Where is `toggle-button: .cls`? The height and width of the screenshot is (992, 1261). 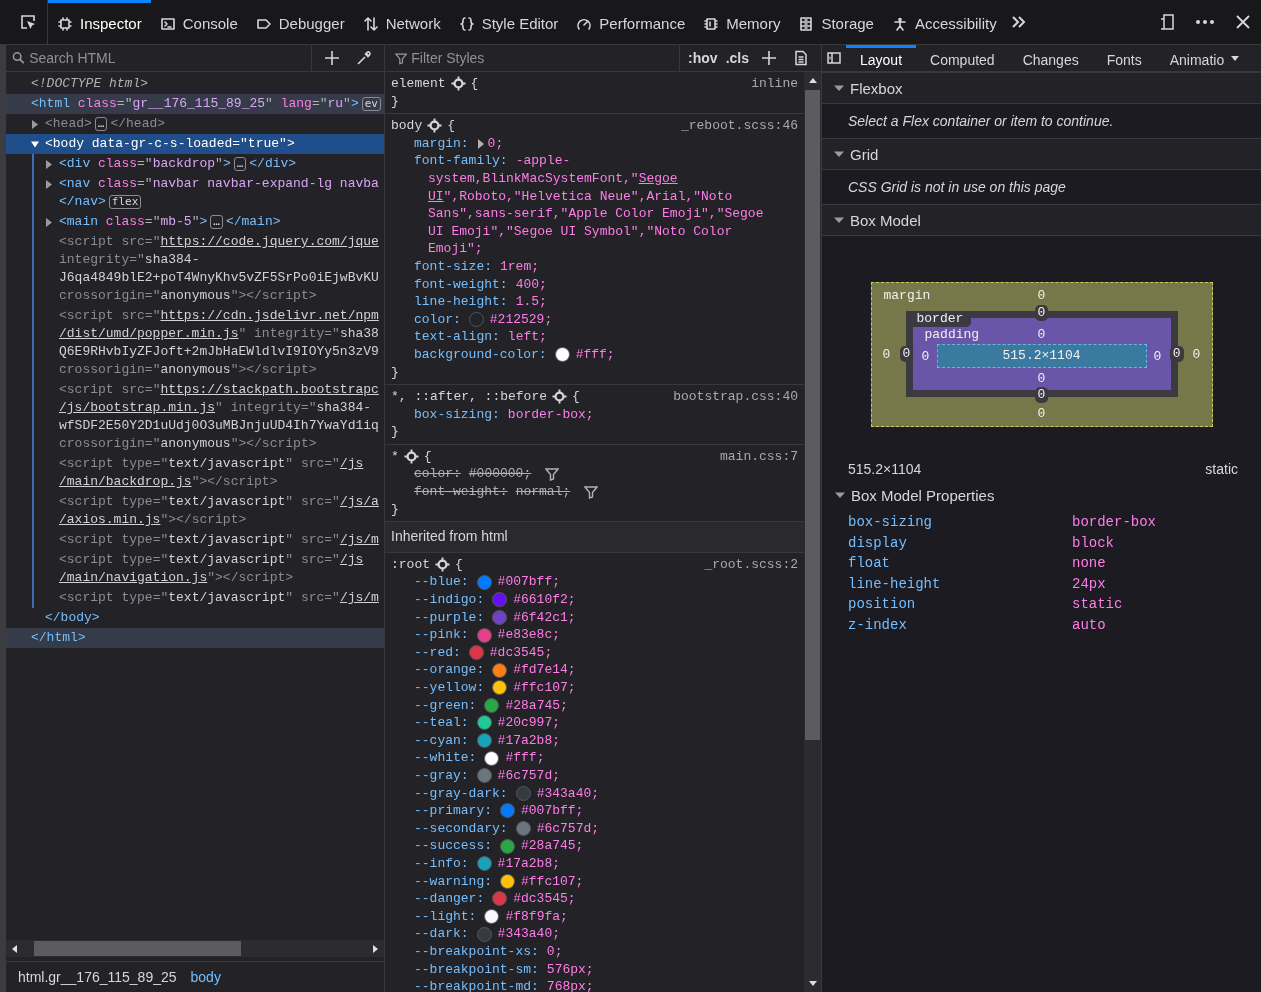
toggle-button: .cls is located at coordinates (737, 58).